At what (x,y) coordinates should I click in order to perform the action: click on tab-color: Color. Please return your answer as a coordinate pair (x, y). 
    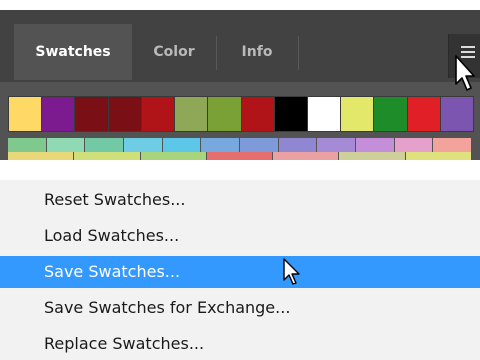
    Looking at the image, I should click on (174, 52).